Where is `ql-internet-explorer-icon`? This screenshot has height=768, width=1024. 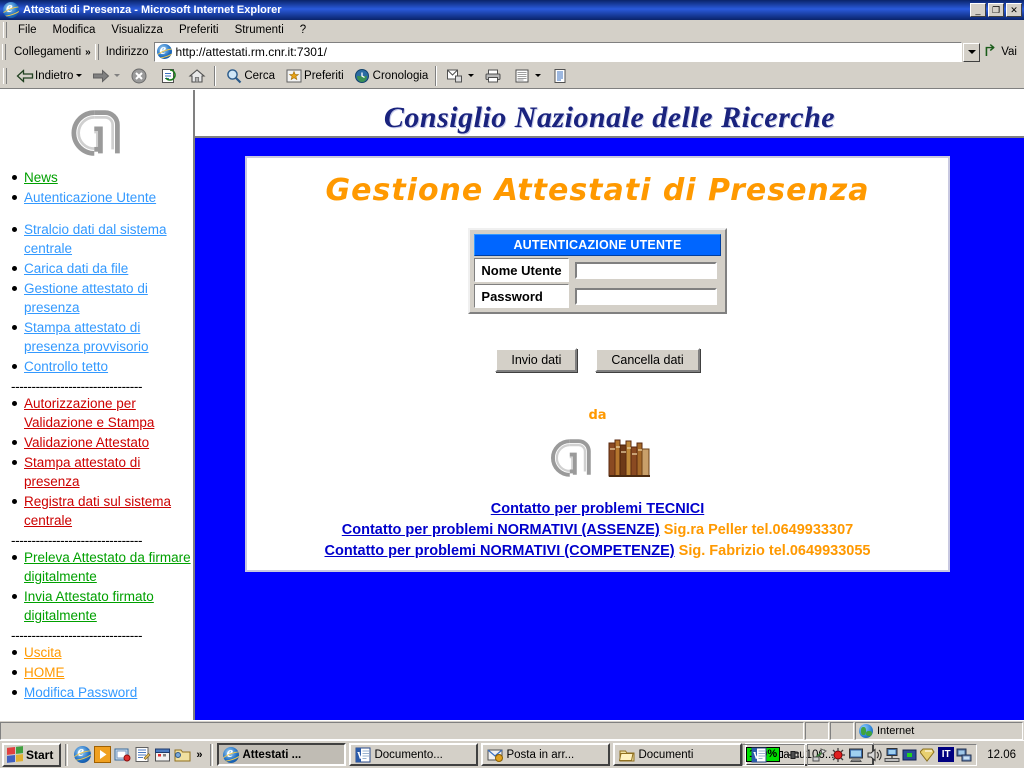
ql-internet-explorer-icon is located at coordinates (83, 754).